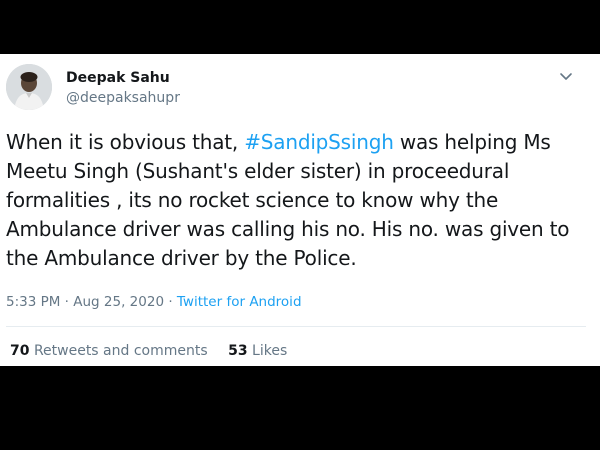  What do you see at coordinates (120, 351) in the screenshot?
I see `retweets-label: Retweets and comments` at bounding box center [120, 351].